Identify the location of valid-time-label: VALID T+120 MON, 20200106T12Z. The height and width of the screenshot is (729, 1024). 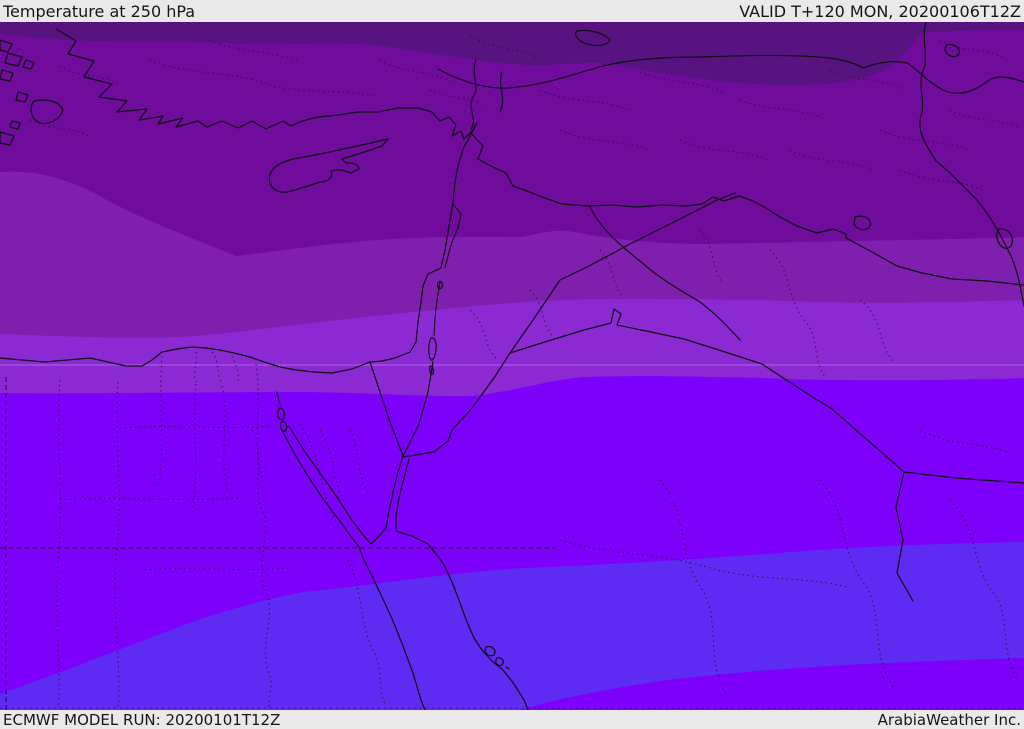
(880, 11).